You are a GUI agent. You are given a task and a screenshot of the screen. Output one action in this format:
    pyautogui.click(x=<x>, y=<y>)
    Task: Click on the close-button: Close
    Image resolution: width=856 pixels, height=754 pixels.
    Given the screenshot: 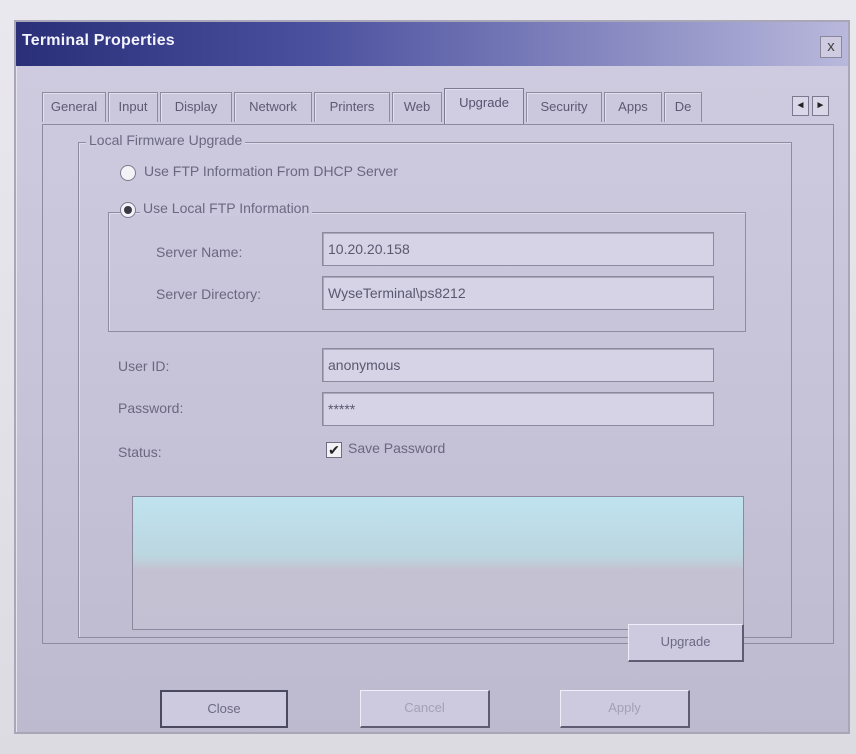 What is the action you would take?
    pyautogui.click(x=224, y=709)
    